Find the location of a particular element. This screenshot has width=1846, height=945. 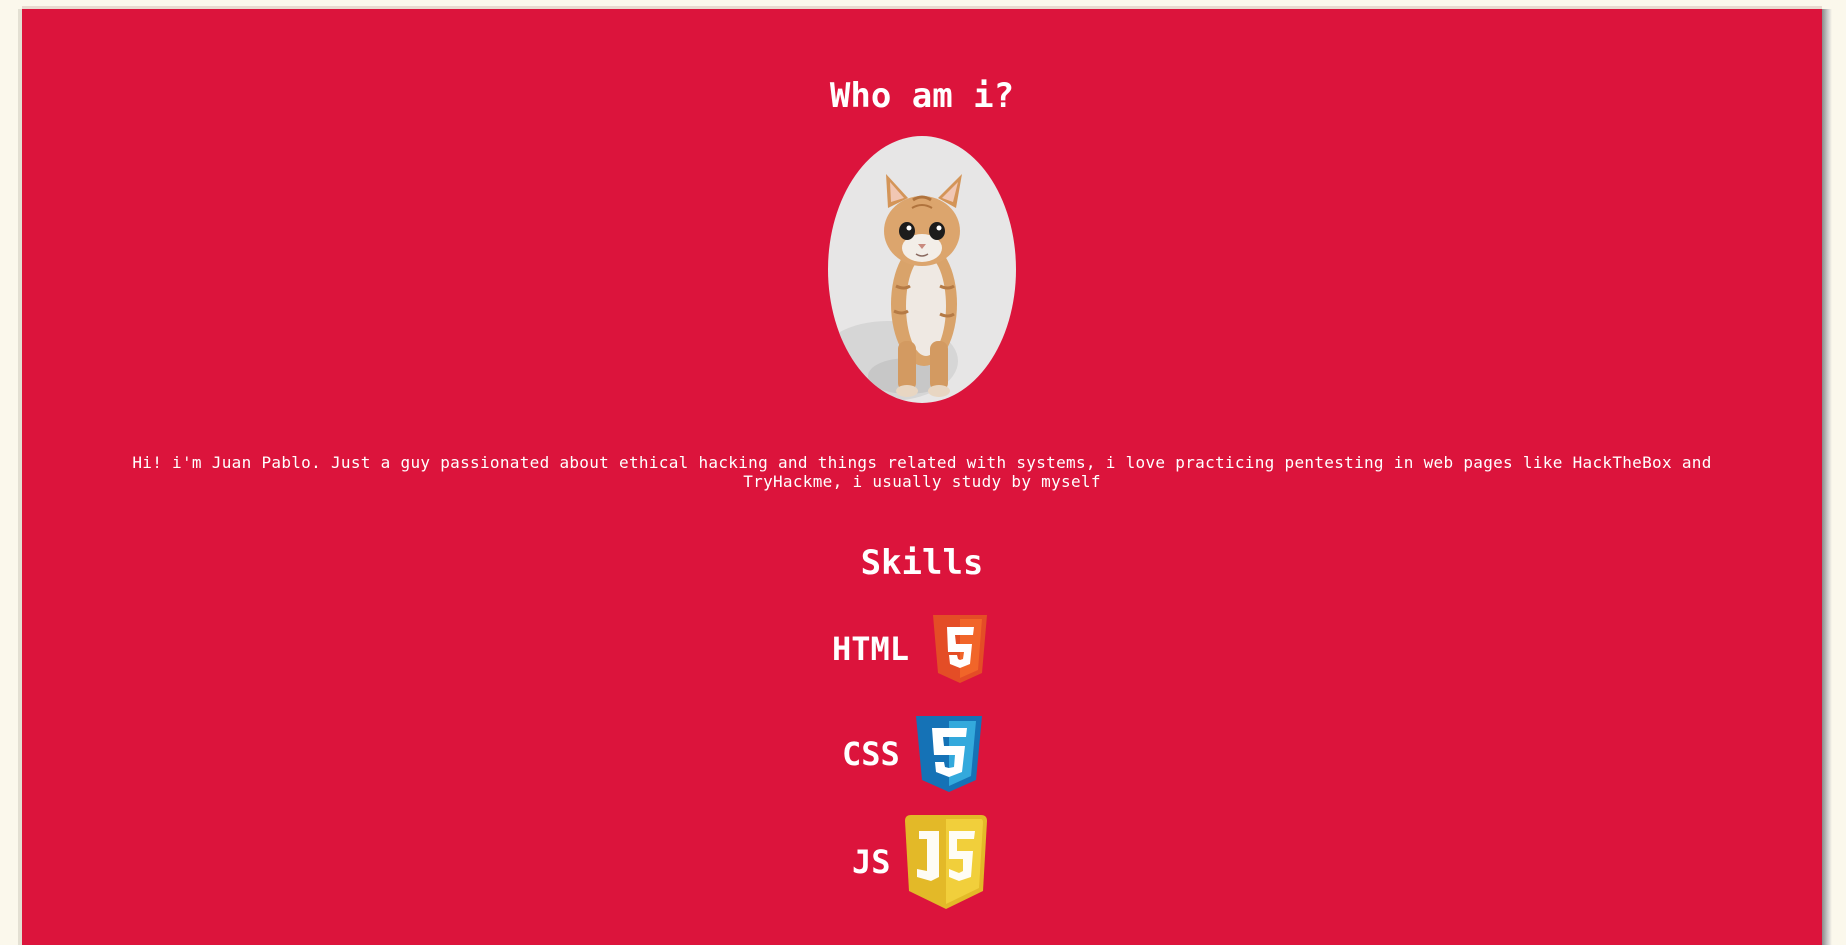

skill-css: CSS is located at coordinates (912, 754).